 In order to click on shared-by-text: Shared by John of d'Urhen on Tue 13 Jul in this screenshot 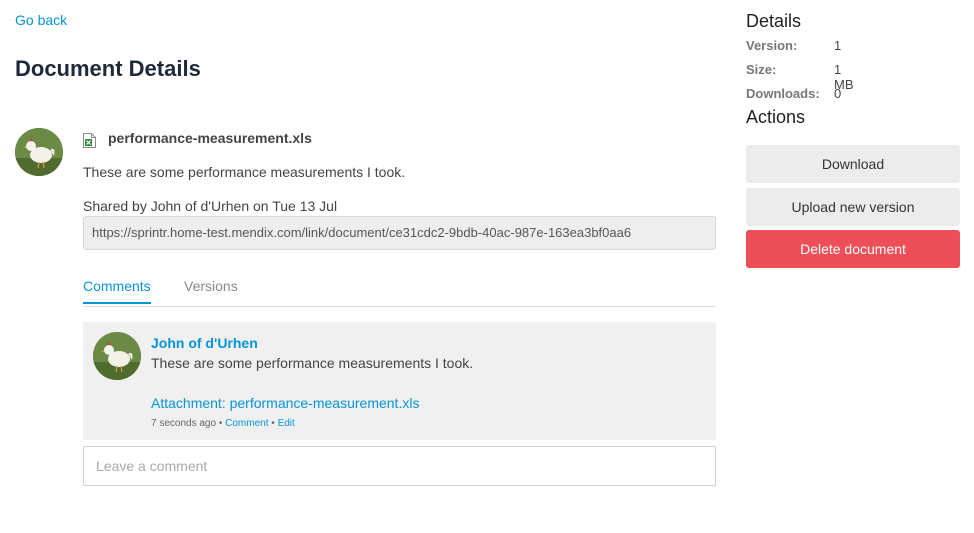, I will do `click(210, 206)`.